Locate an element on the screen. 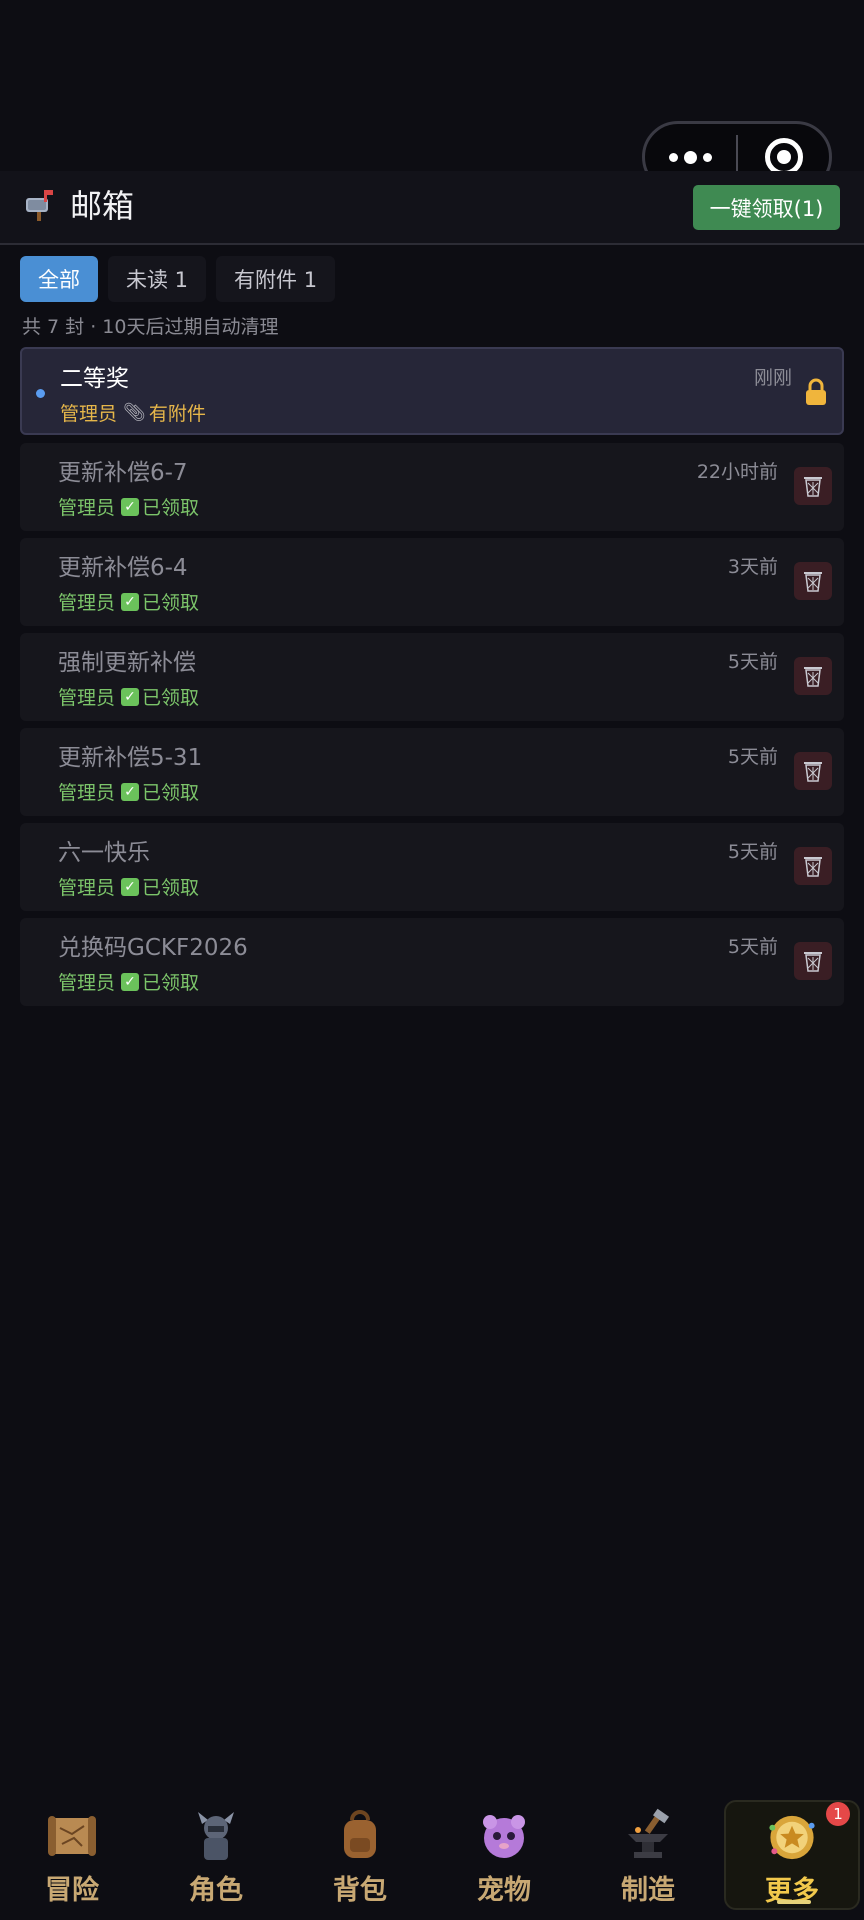  mail-subject: 更新补偿5-31 is located at coordinates (130, 758).